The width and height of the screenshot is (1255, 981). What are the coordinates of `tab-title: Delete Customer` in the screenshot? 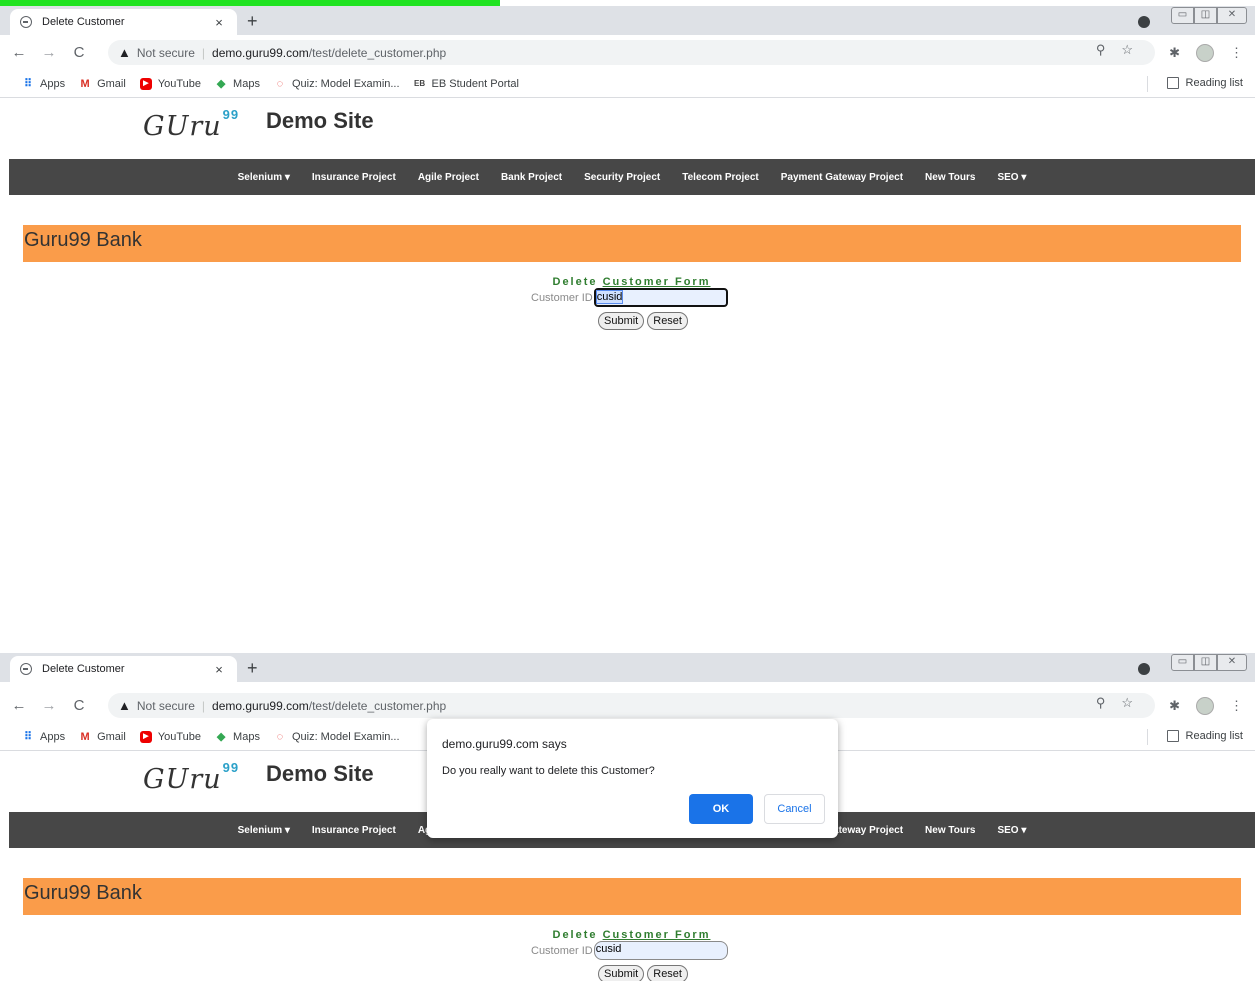 It's located at (83, 669).